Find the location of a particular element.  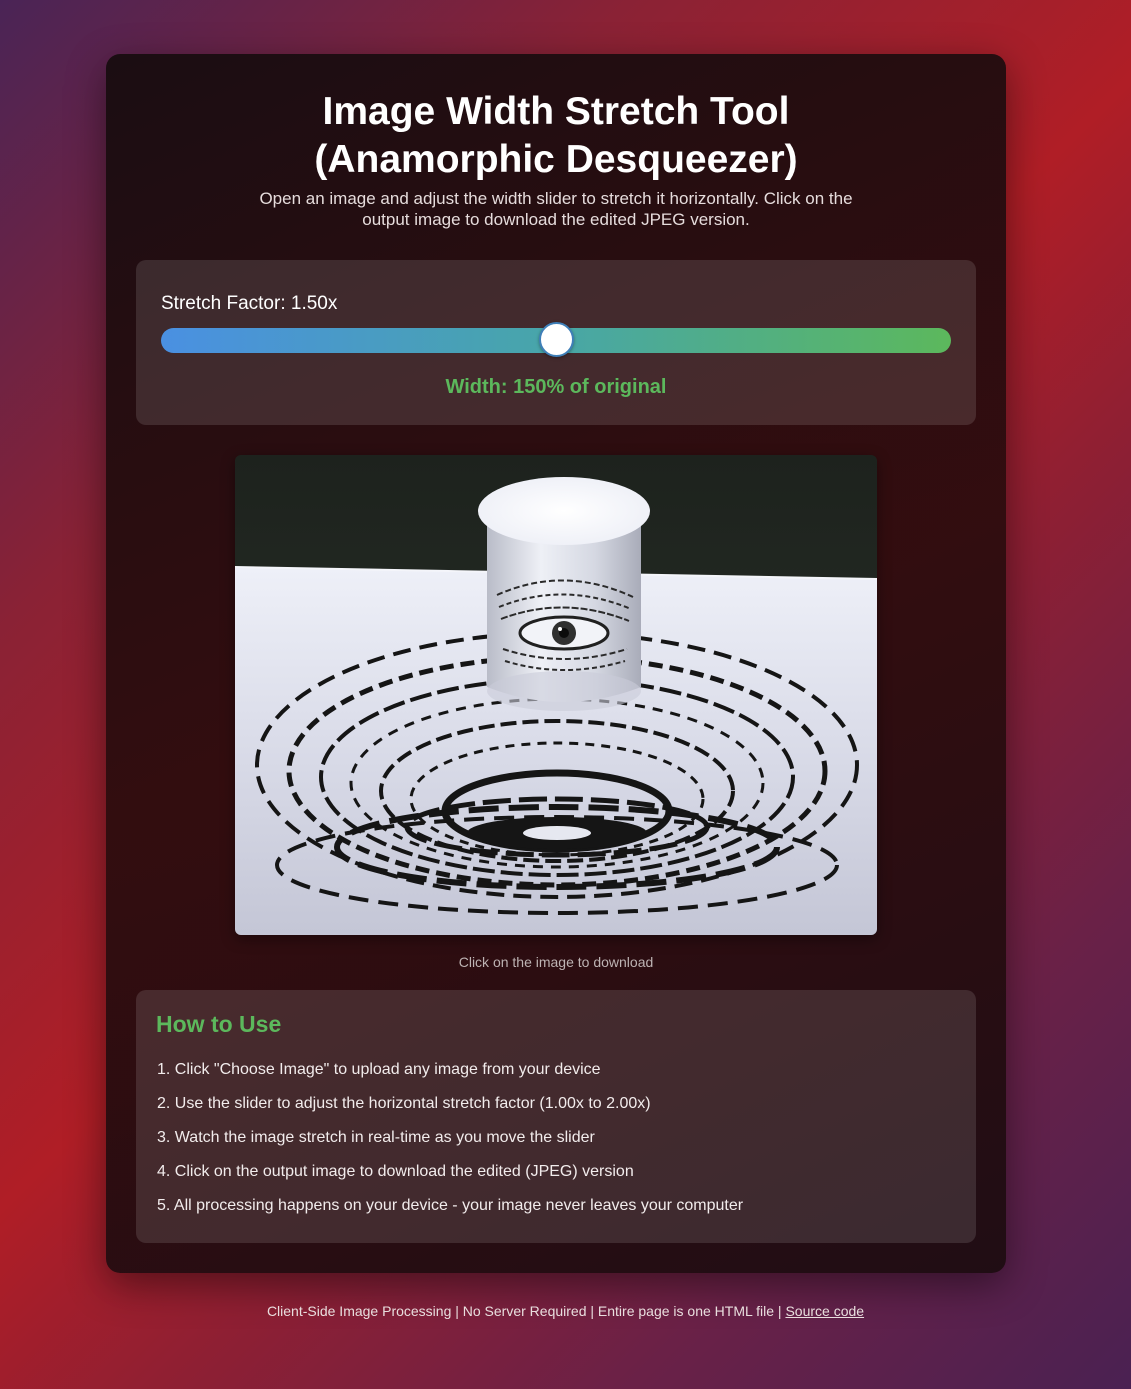

page-title-line1: Image Width Stretch Tool is located at coordinates (556, 111).